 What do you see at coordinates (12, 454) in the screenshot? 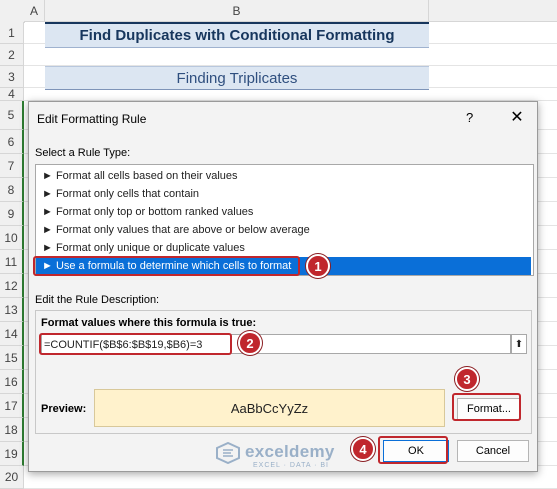
I see `row-header: 19` at bounding box center [12, 454].